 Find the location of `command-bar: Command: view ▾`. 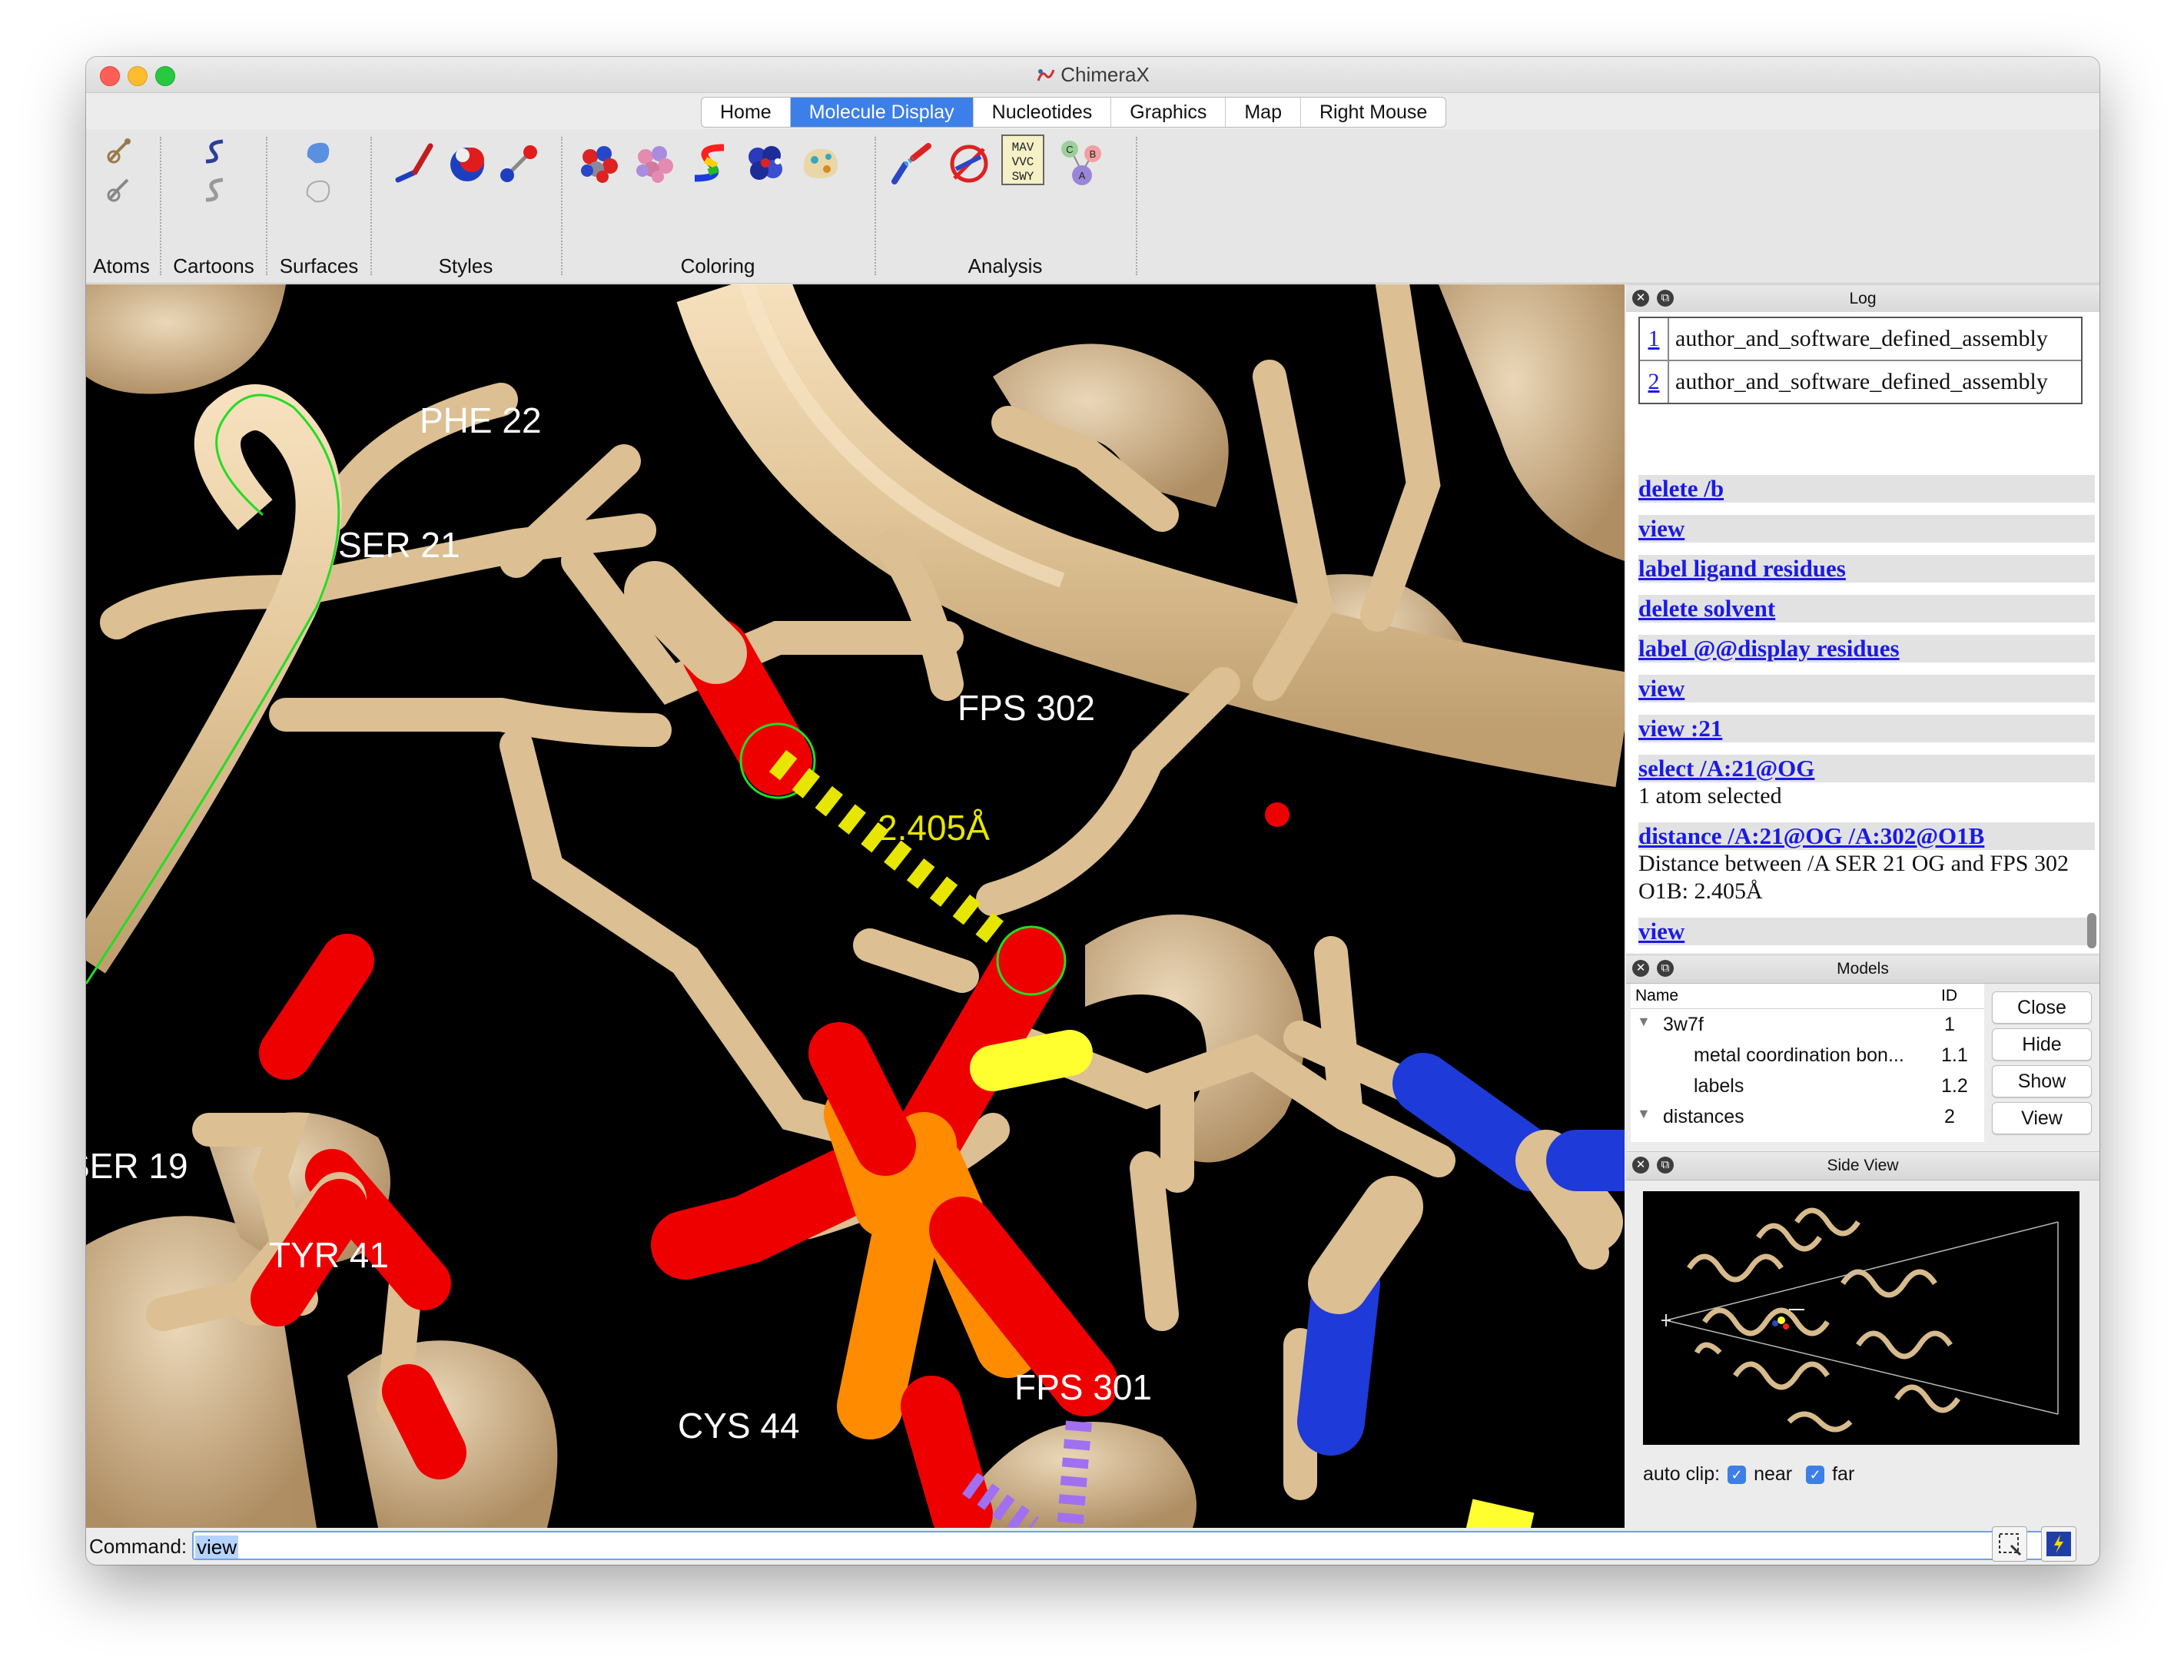

command-bar: Command: view ▾ is located at coordinates (1092, 1547).